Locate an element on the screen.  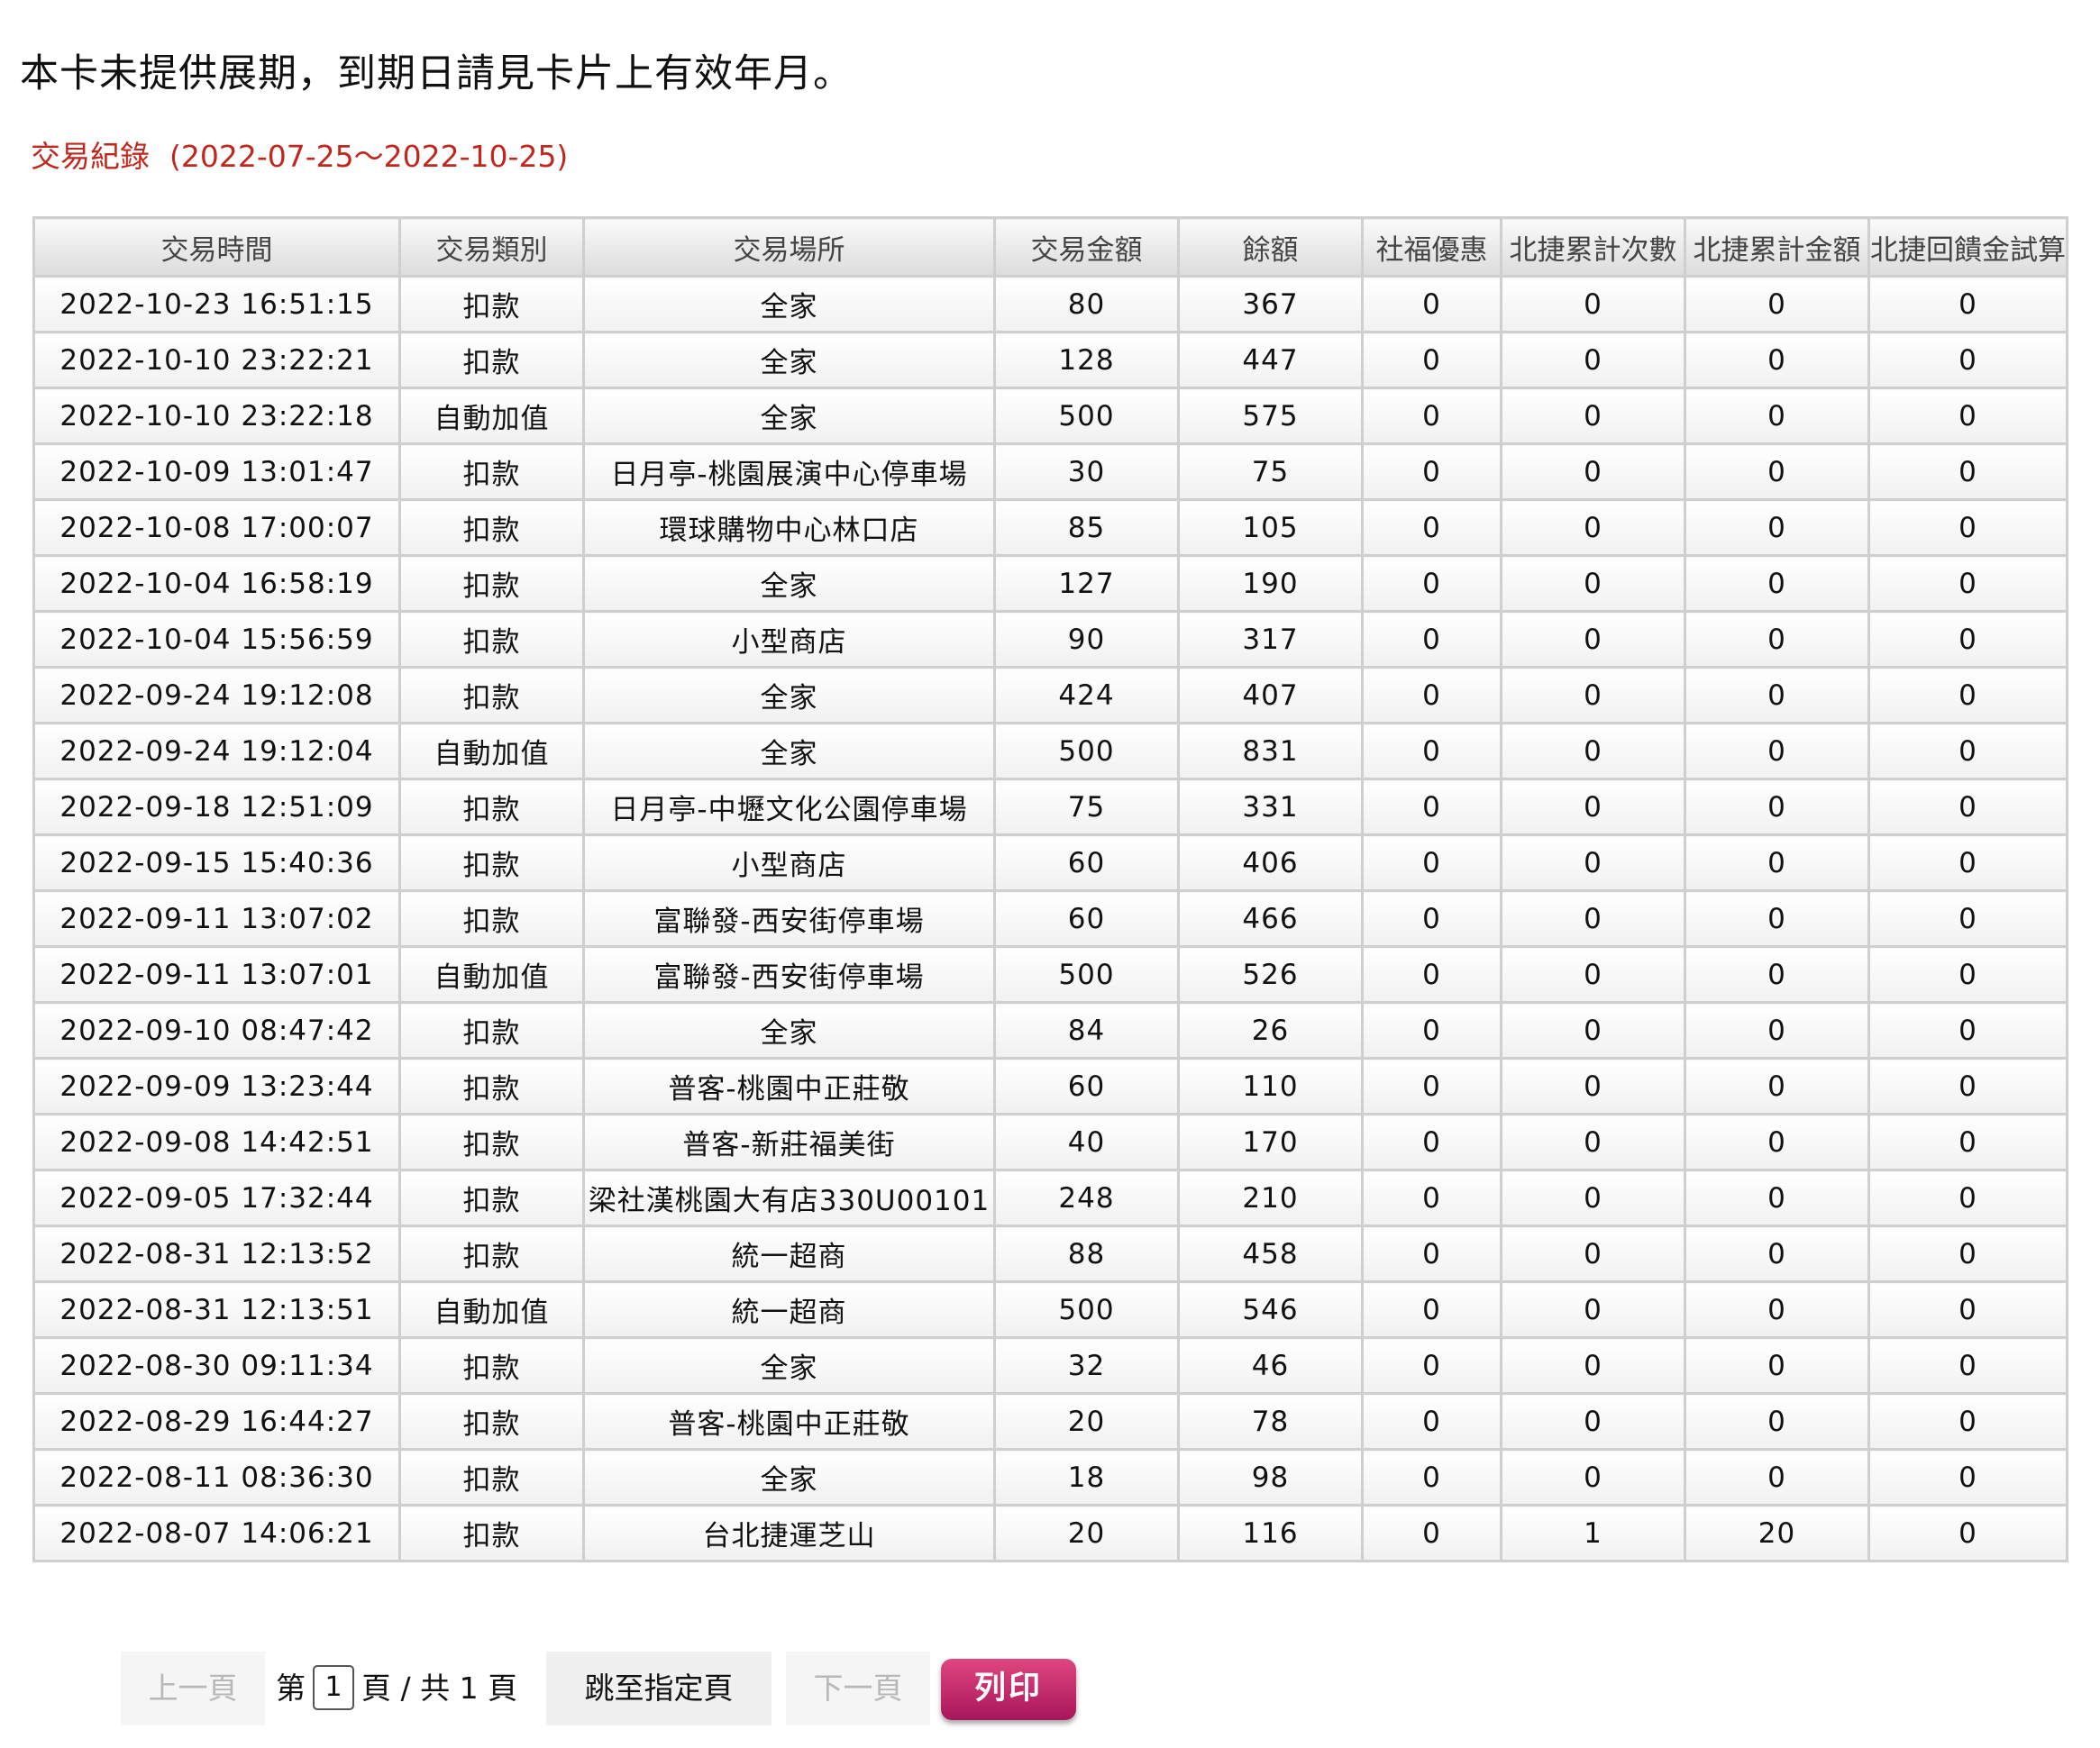
cell-amount: 75 is located at coordinates (1086, 807).